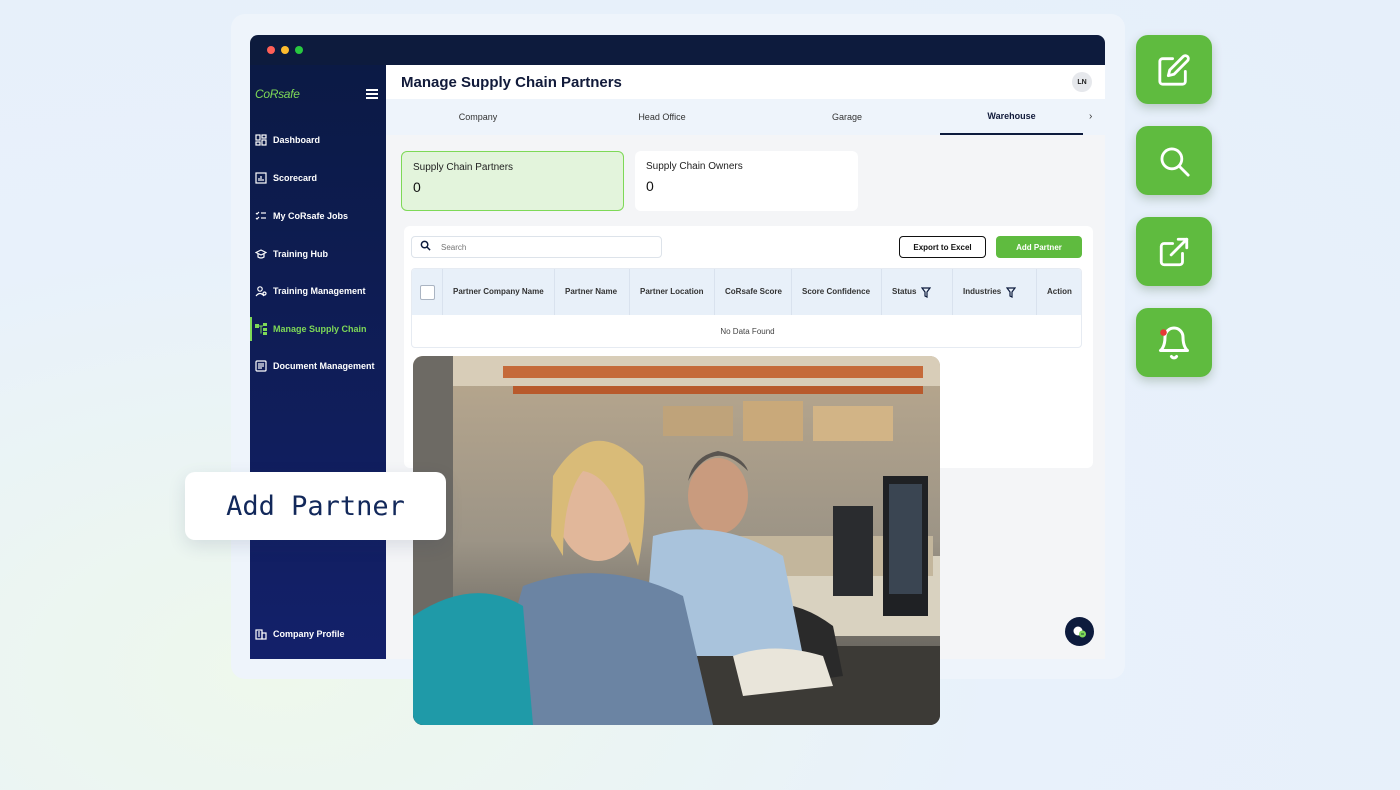  Describe the element at coordinates (315, 506) in the screenshot. I see `add-partner-callout: Add Partner` at that location.